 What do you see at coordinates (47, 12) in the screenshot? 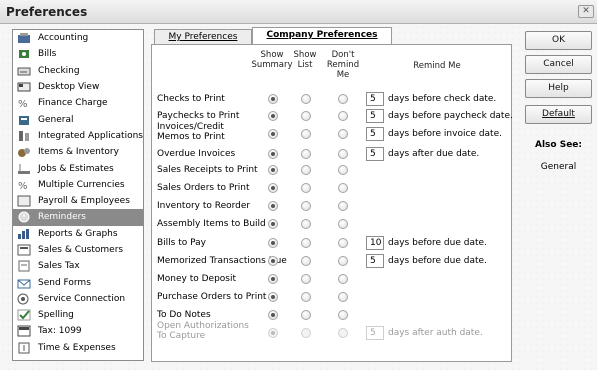
I see `window-title: Preferences` at bounding box center [47, 12].